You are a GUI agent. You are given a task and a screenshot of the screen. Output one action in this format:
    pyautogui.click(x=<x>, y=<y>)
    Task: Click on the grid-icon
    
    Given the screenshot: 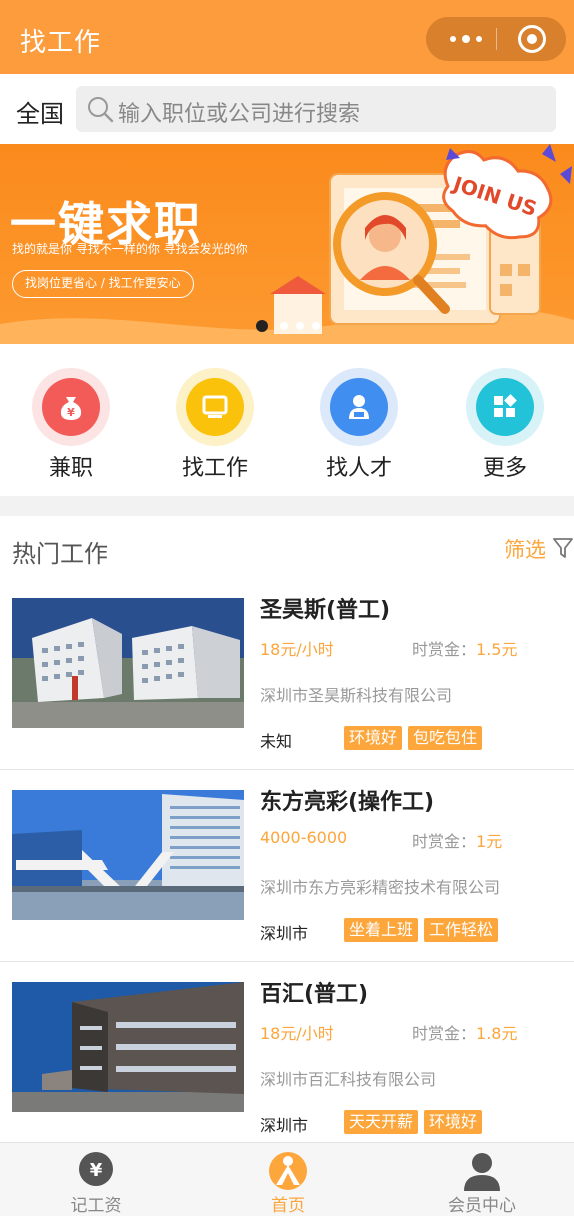 What is the action you would take?
    pyautogui.click(x=505, y=407)
    